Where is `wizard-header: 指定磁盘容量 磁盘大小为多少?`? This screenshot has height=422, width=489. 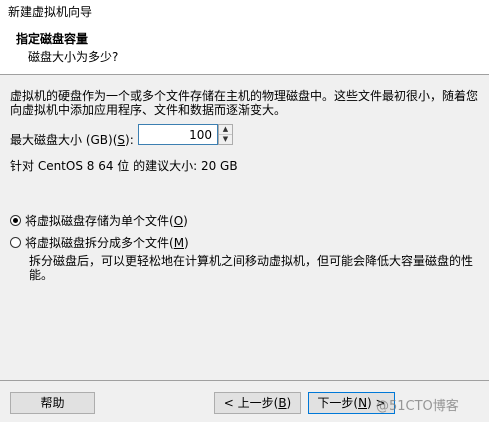 wizard-header: 指定磁盘容量 磁盘大小为多少? is located at coordinates (244, 47).